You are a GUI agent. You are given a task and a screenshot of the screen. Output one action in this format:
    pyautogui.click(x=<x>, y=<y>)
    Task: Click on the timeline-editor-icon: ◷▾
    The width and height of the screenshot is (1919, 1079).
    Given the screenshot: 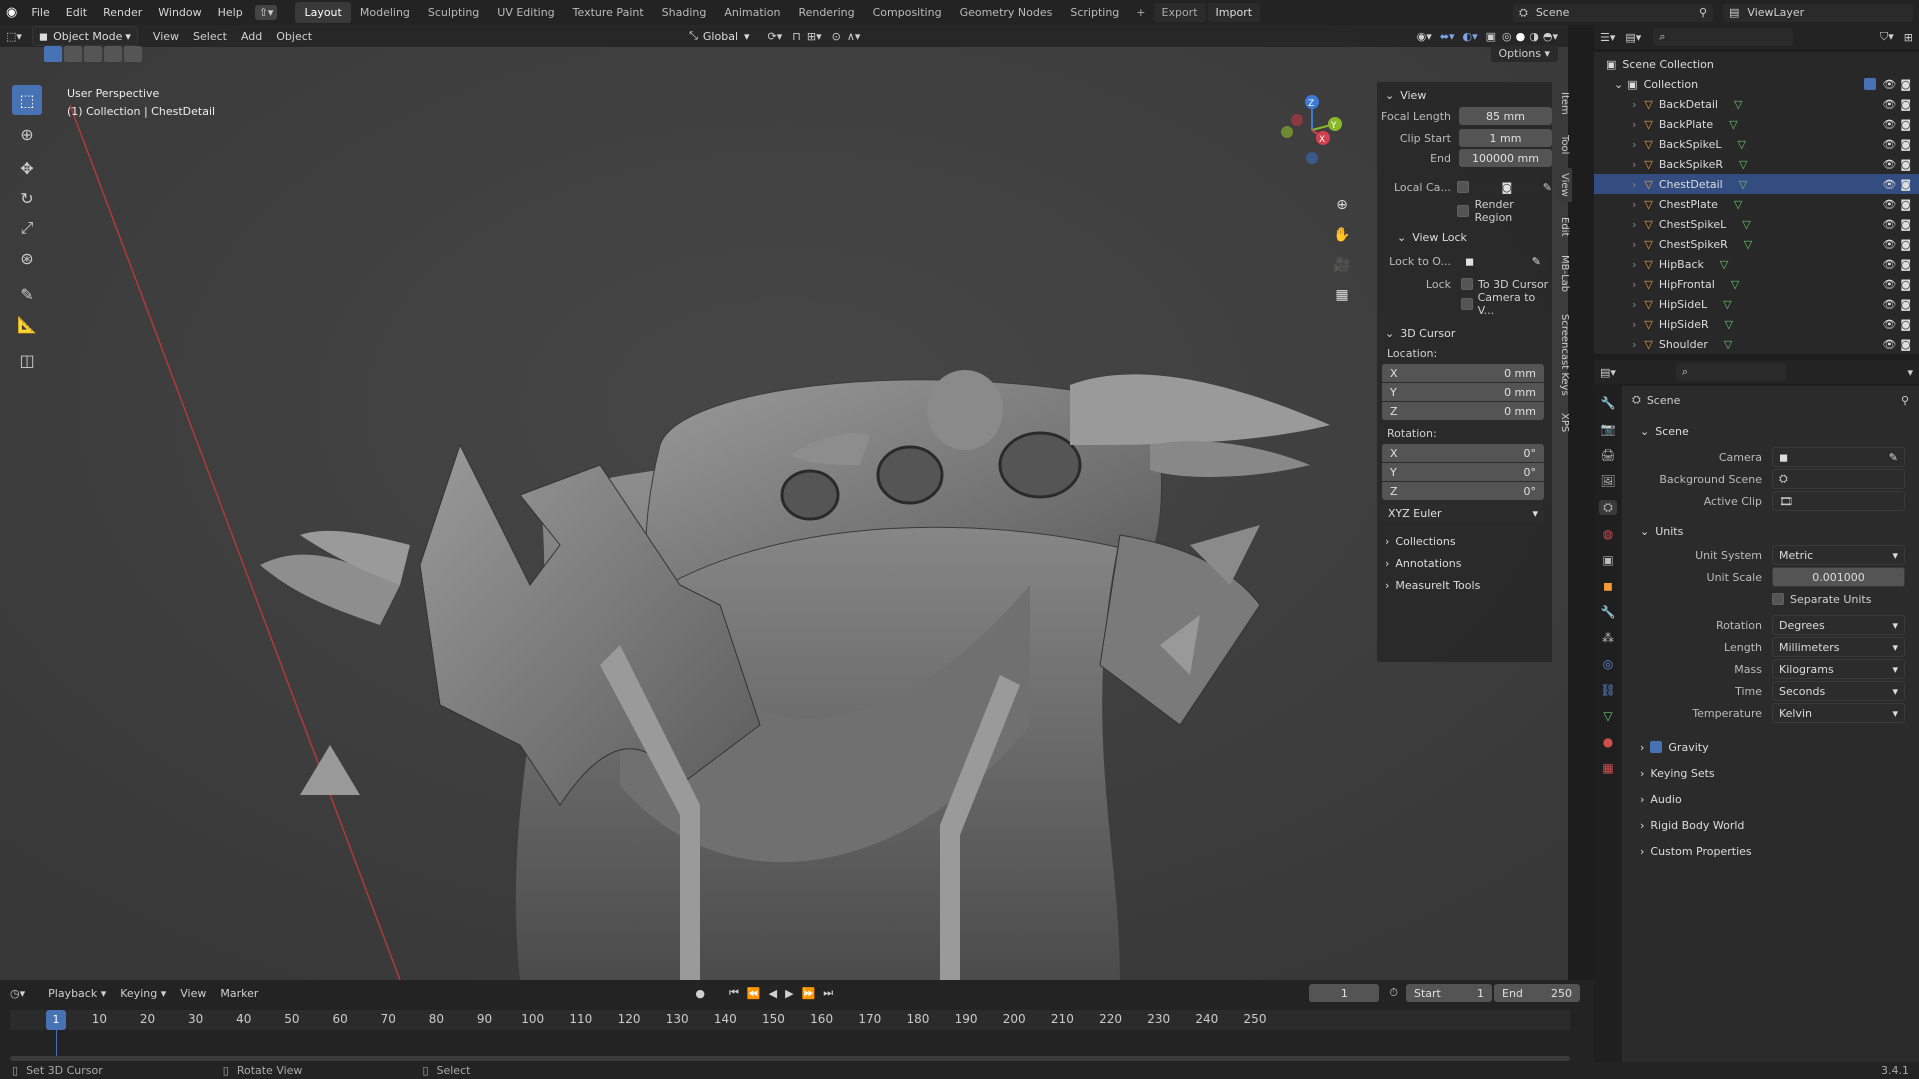 What is the action you would take?
    pyautogui.click(x=17, y=993)
    